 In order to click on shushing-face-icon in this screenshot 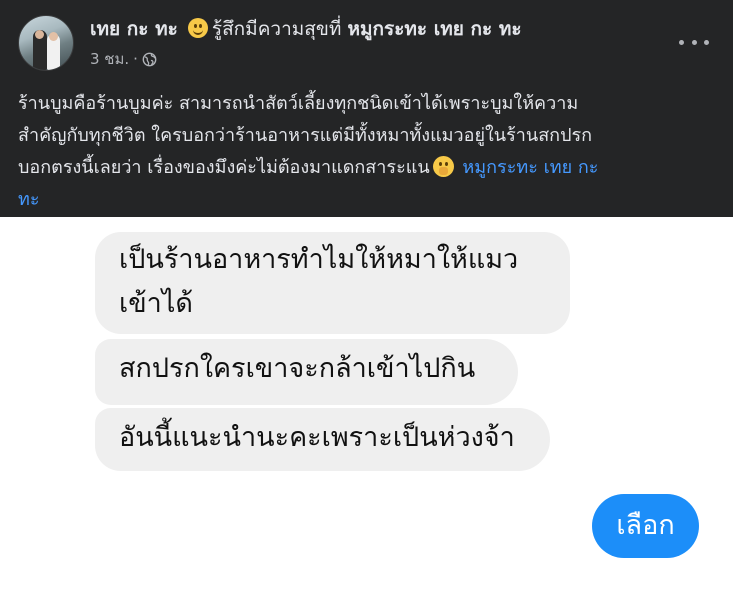, I will do `click(443, 166)`.